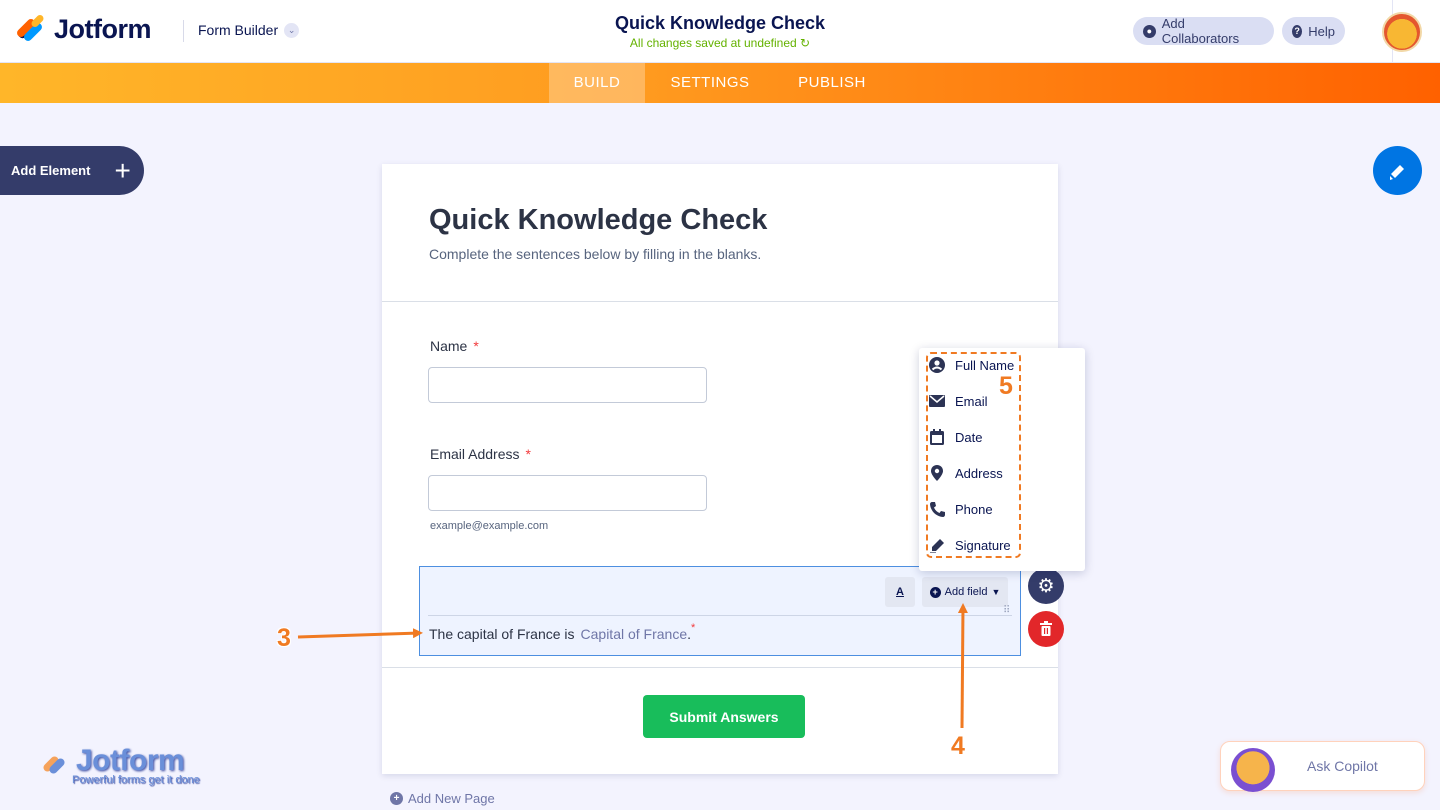 The image size is (1440, 810). I want to click on ask-copilot-button: Ask Copilot, so click(1322, 766).